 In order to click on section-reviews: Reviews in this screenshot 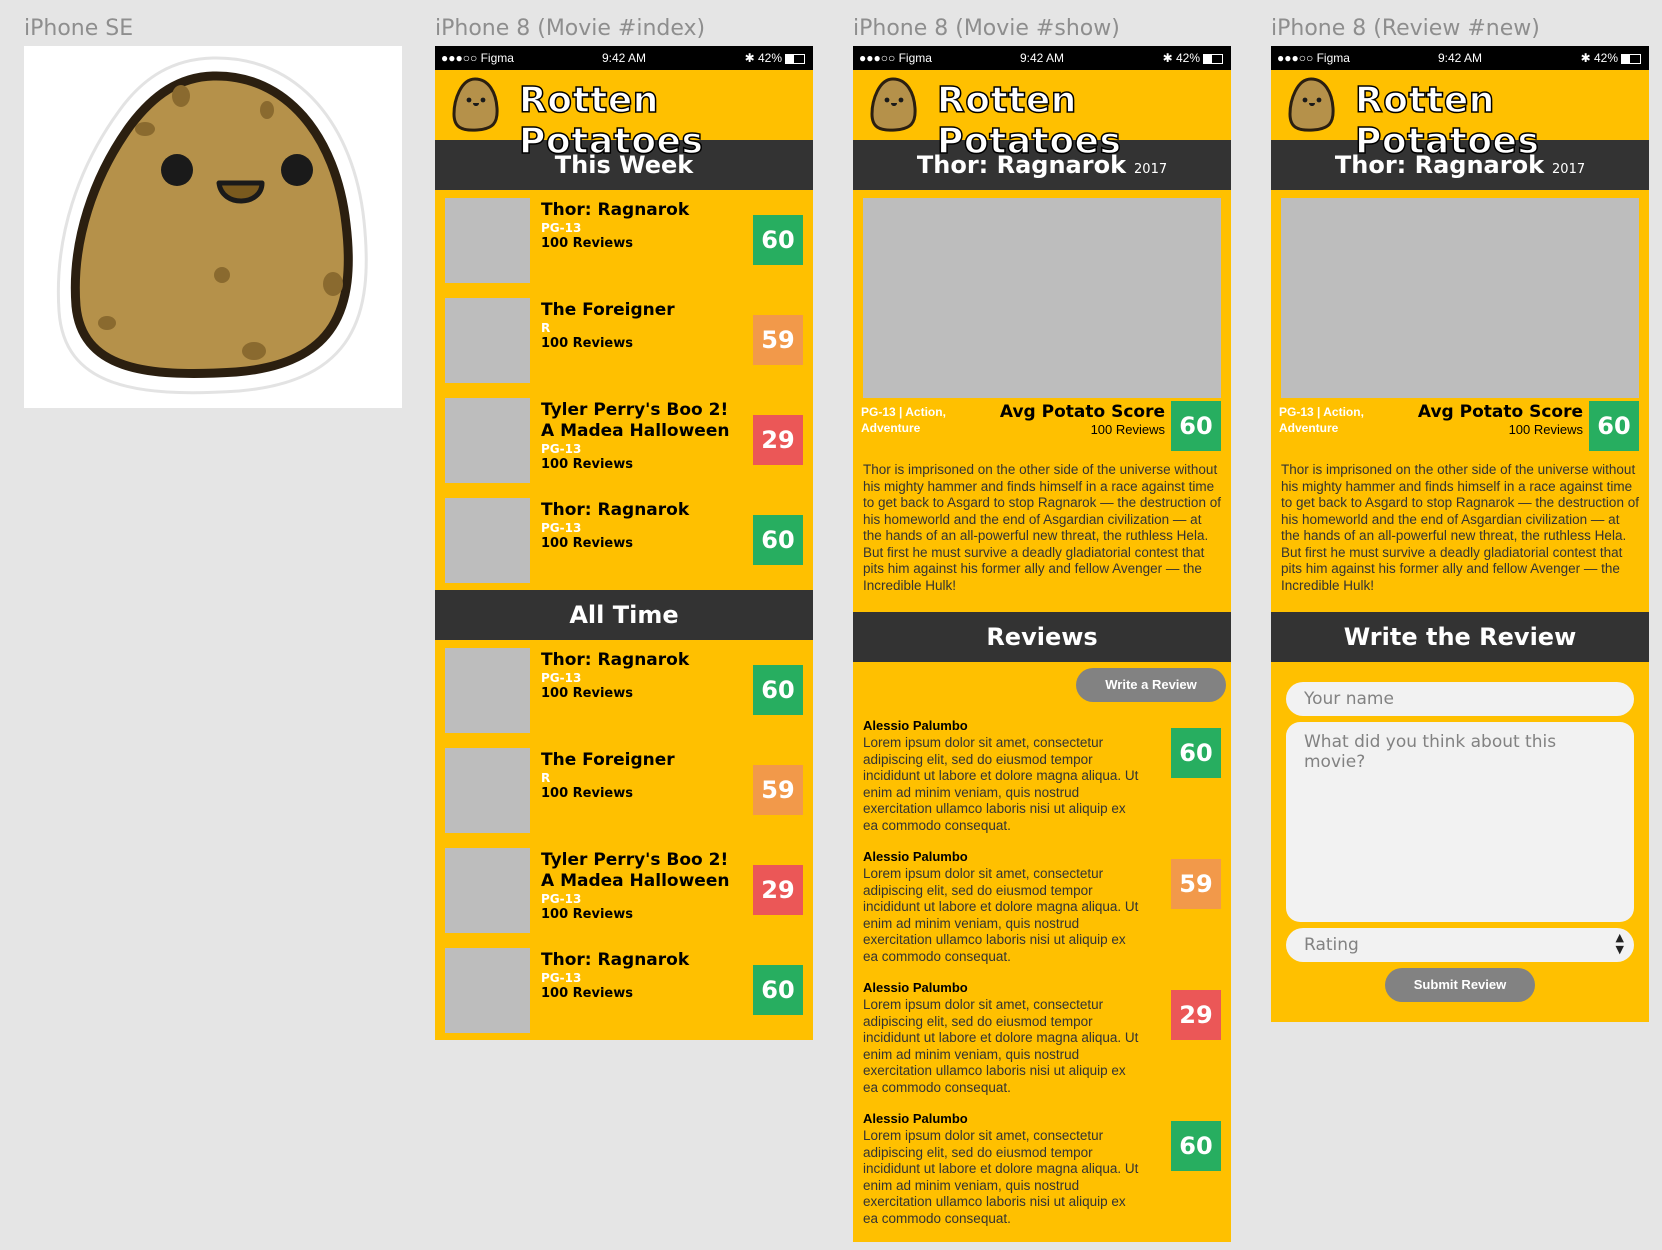, I will do `click(1042, 637)`.